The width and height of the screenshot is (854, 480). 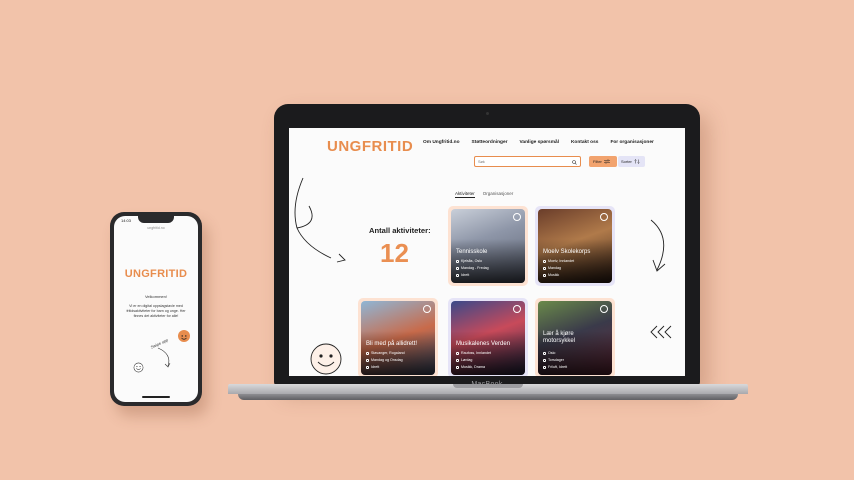 I want to click on nav-about: Om Ungfritid.no, so click(x=441, y=142).